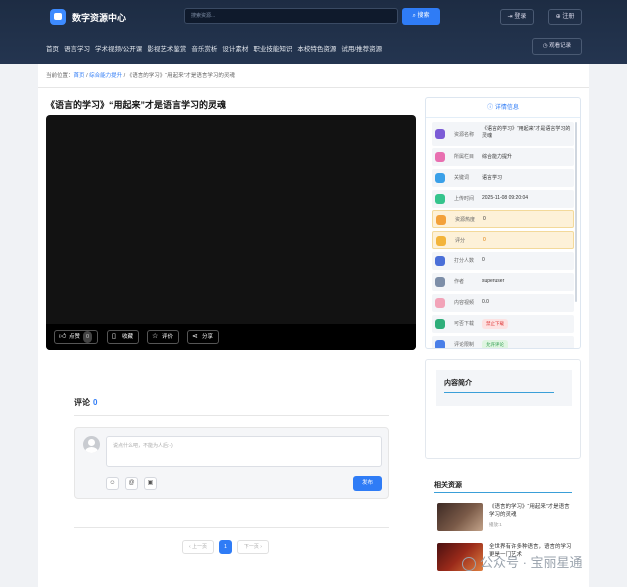  What do you see at coordinates (367, 483) in the screenshot?
I see `publish-button: 发布` at bounding box center [367, 483].